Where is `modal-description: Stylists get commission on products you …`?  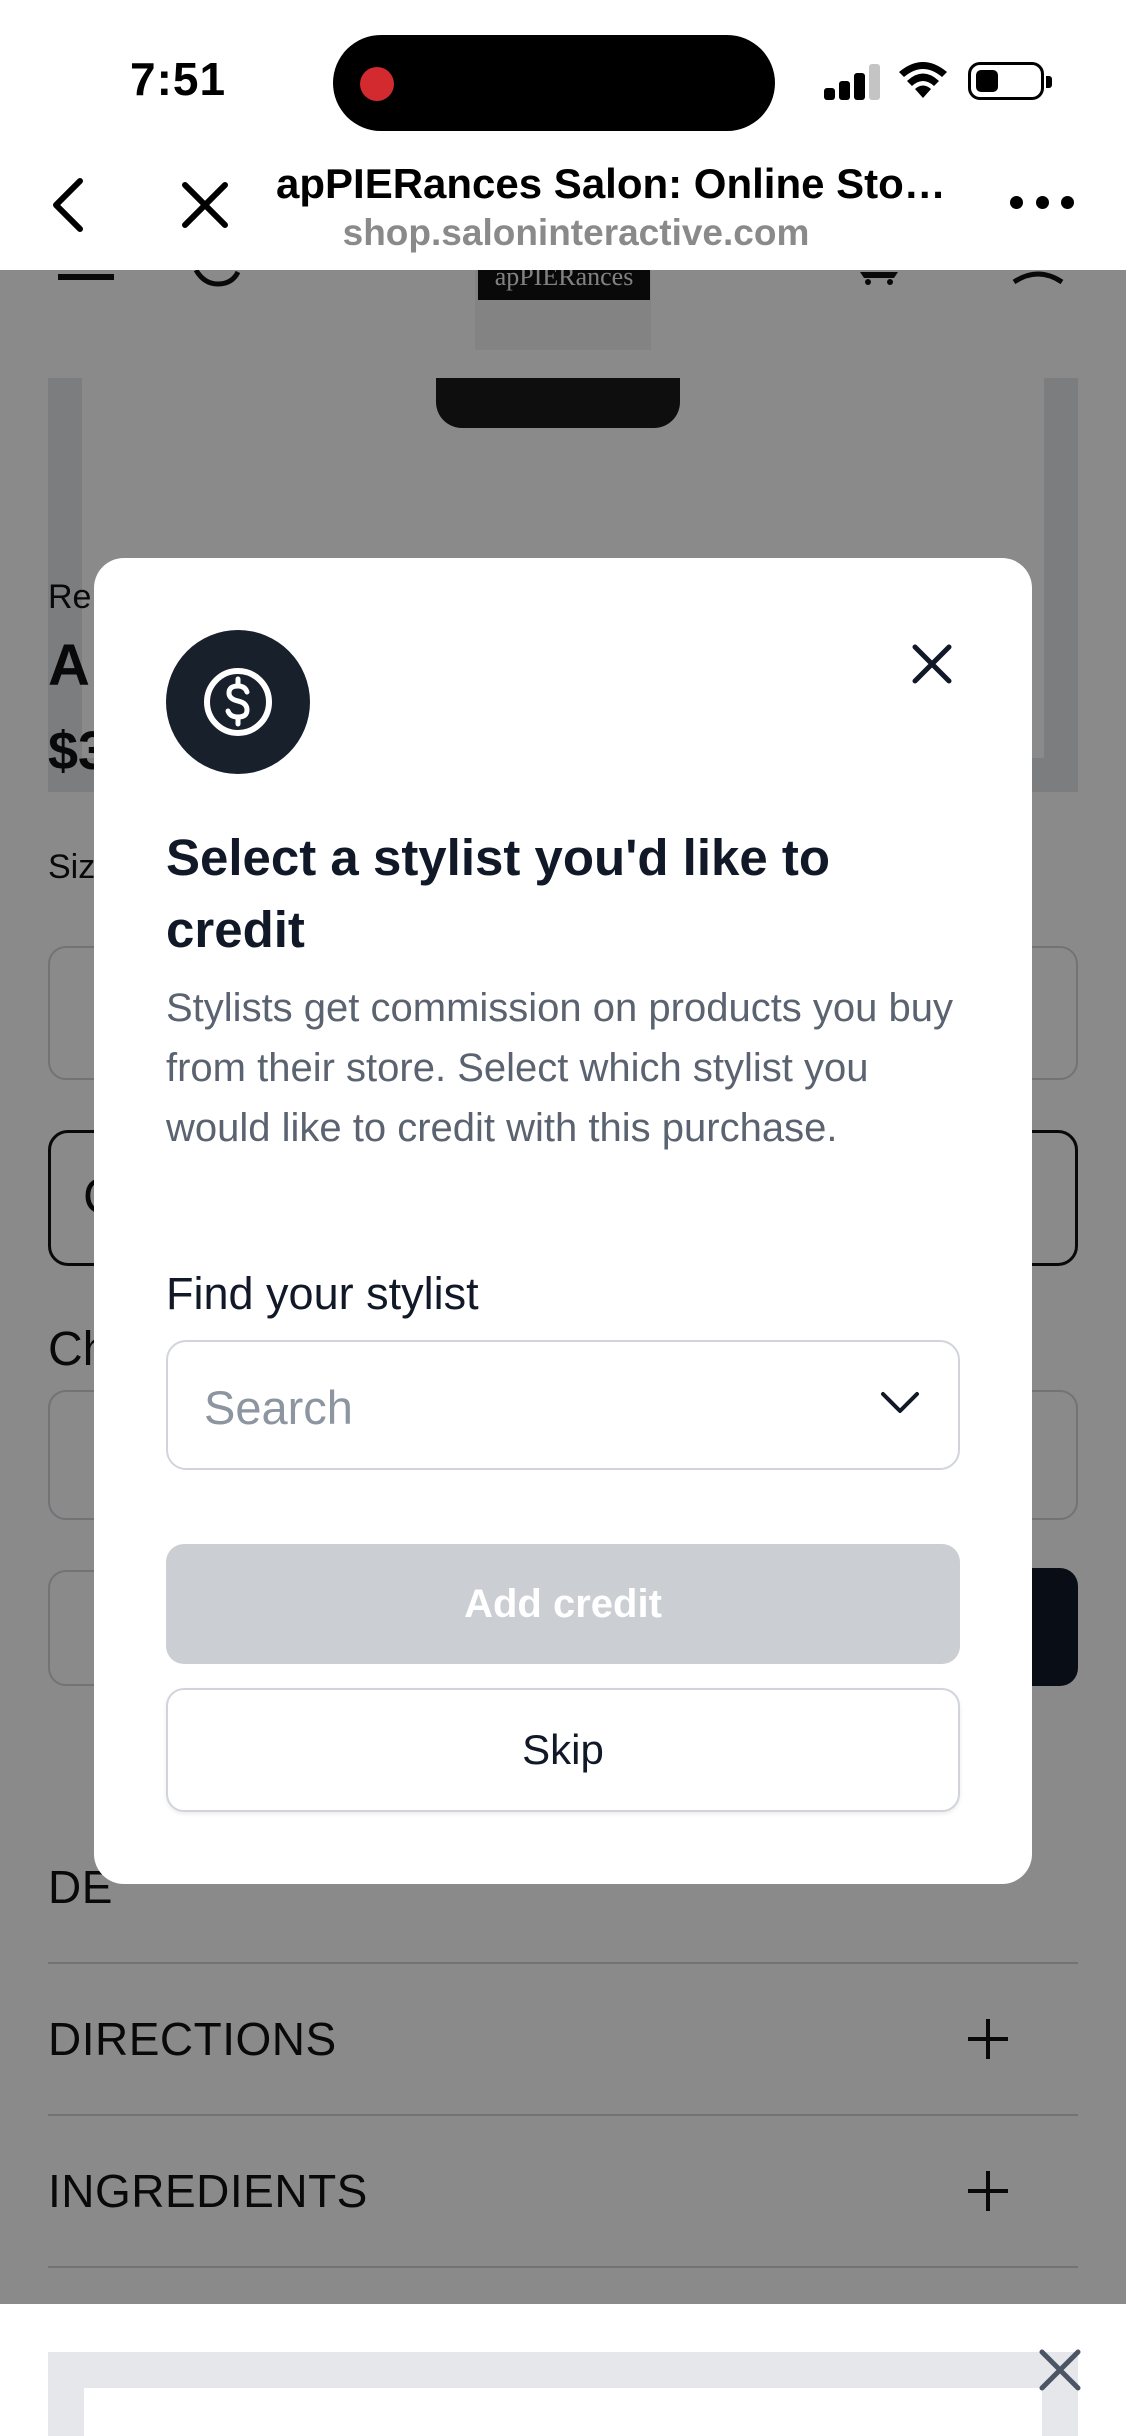
modal-description: Stylists get commission on products you … is located at coordinates (560, 1068).